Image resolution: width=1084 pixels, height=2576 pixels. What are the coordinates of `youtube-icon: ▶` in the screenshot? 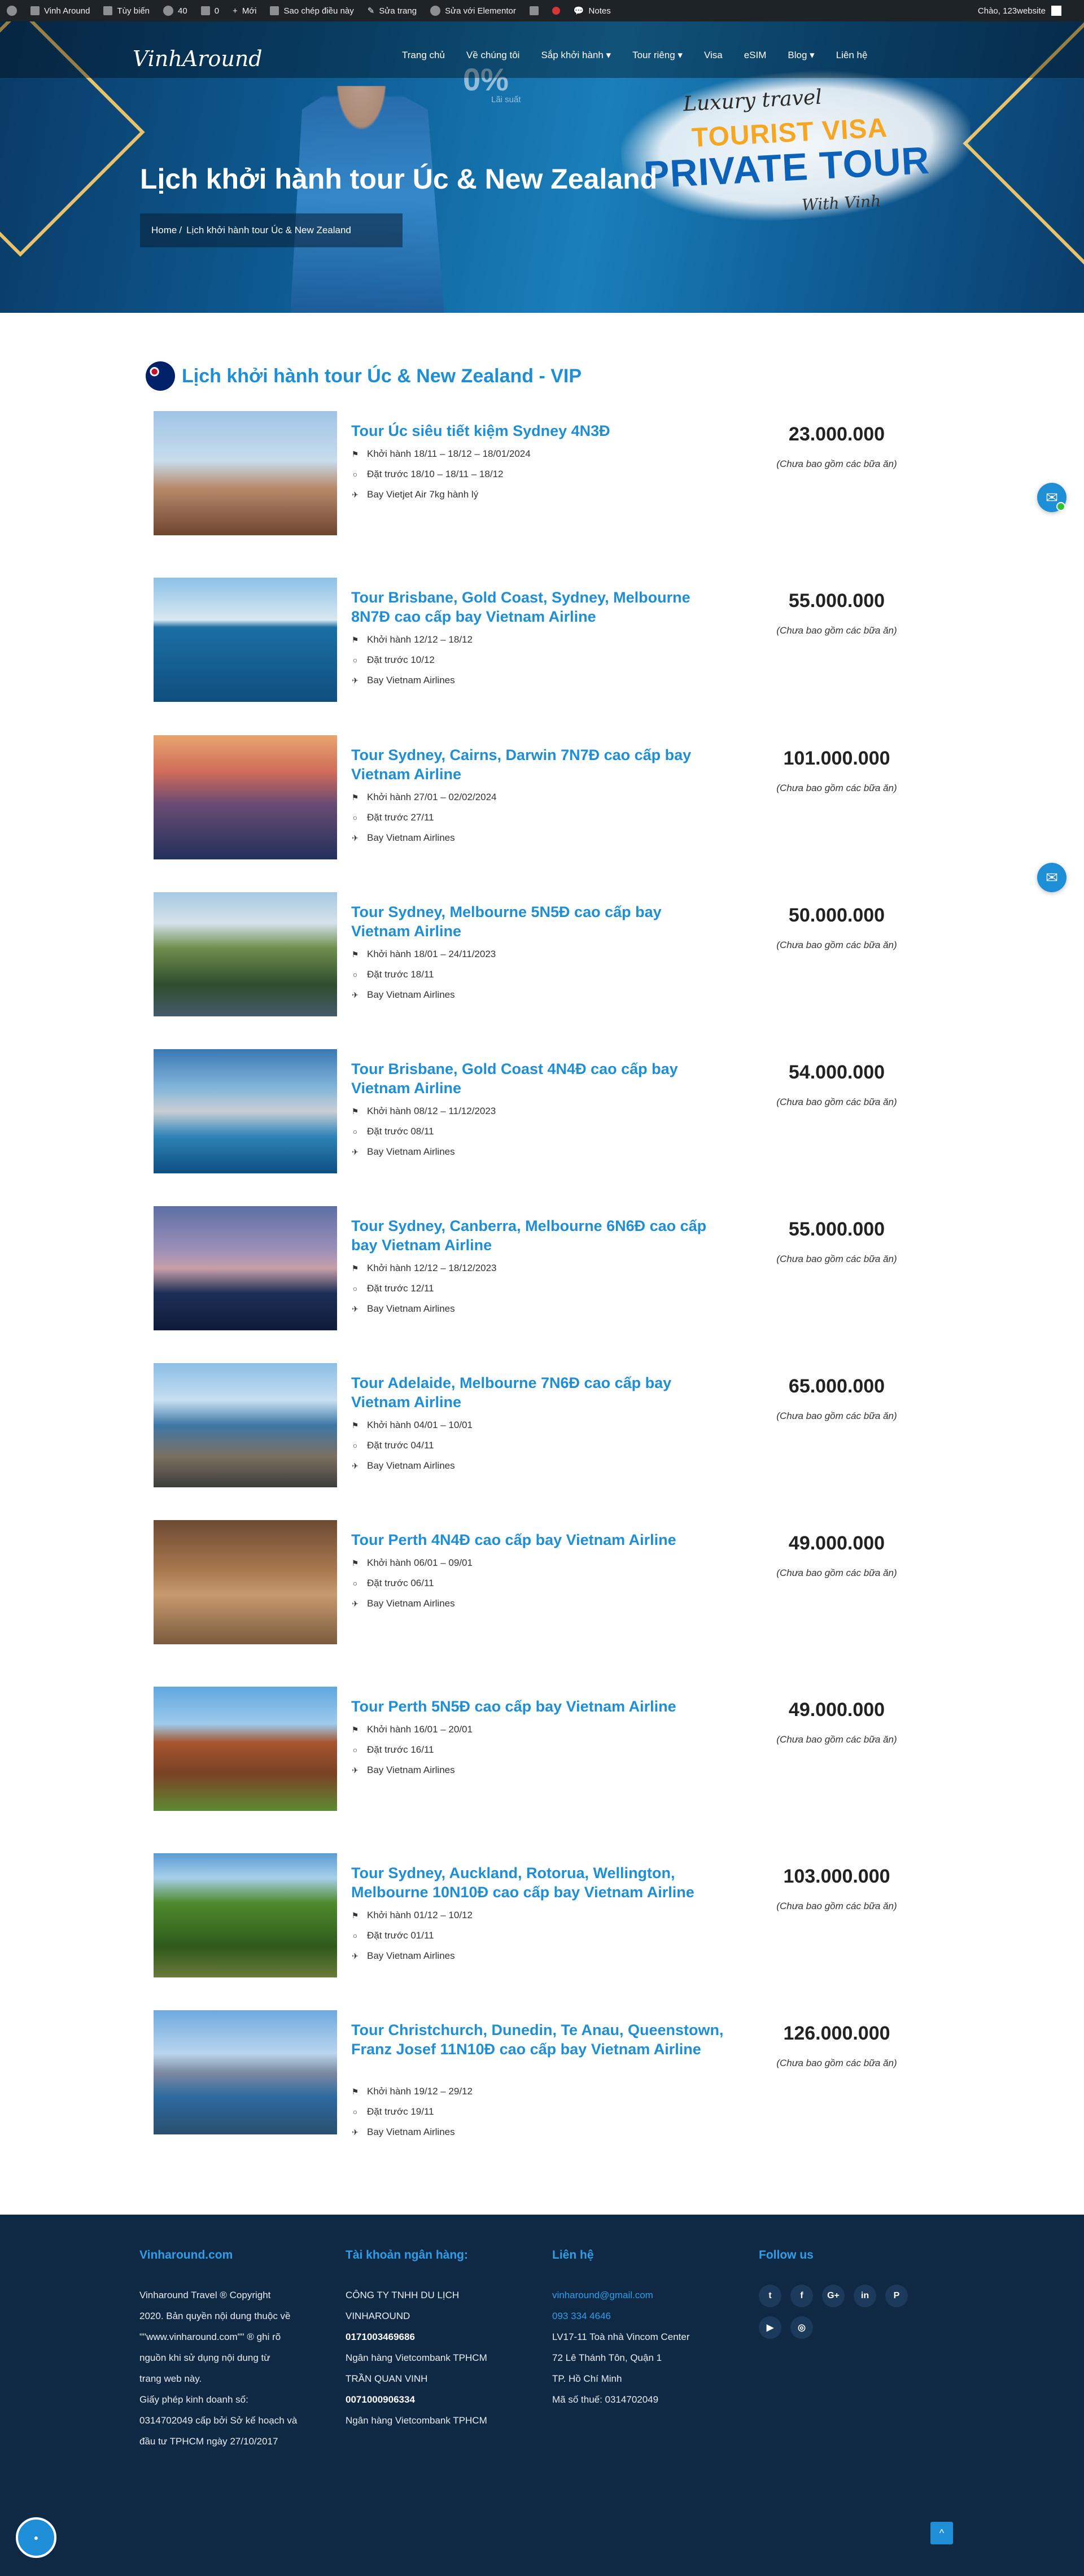 It's located at (770, 2327).